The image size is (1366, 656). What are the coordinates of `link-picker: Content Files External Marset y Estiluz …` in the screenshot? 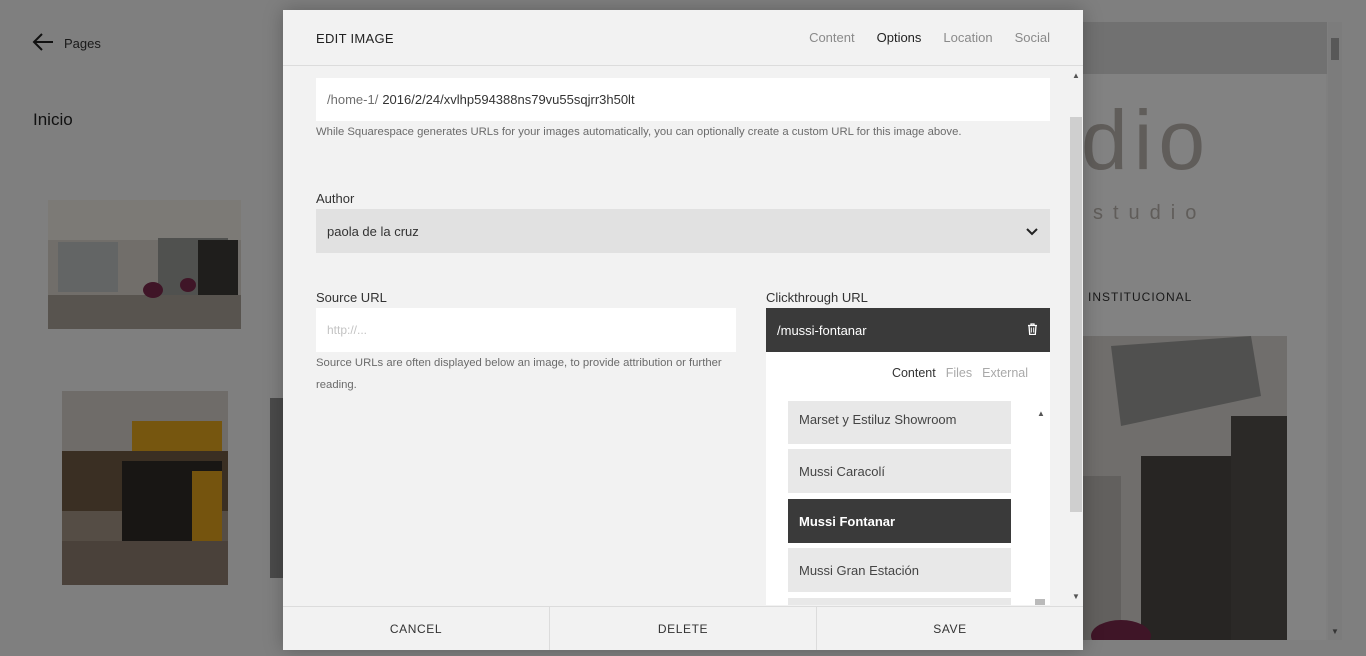 It's located at (908, 478).